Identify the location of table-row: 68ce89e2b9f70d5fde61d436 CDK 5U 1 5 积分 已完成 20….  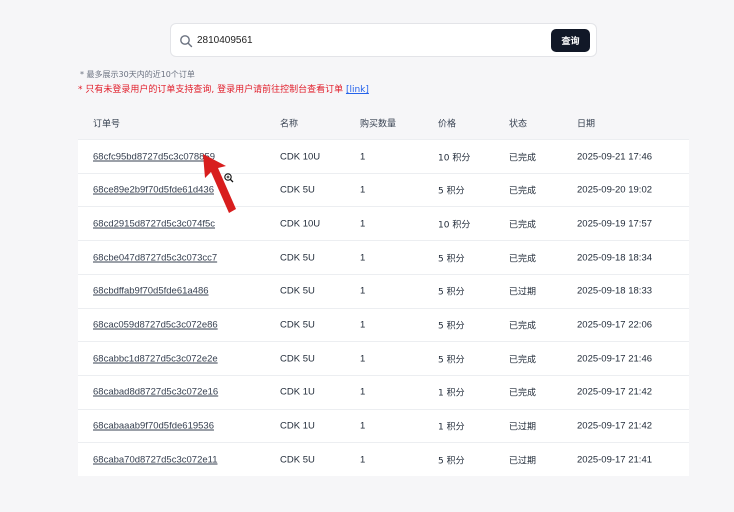
(383, 189).